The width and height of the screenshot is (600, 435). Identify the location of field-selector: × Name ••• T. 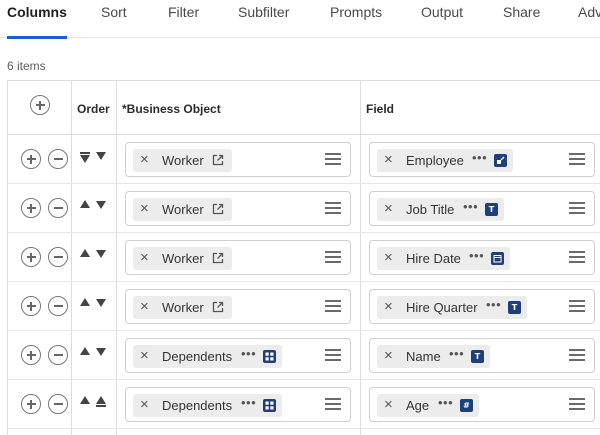
(482, 355).